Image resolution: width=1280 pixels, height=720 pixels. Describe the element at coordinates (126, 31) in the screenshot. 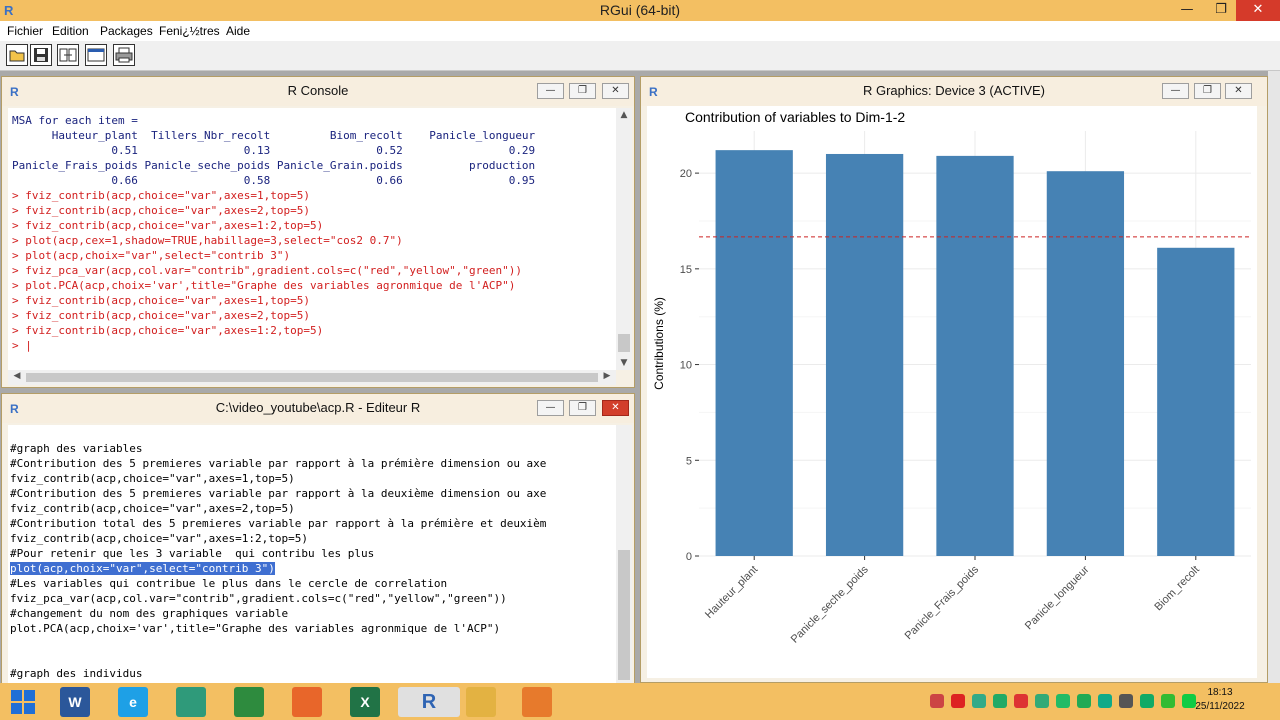

I see `menu-packages: Packages` at that location.